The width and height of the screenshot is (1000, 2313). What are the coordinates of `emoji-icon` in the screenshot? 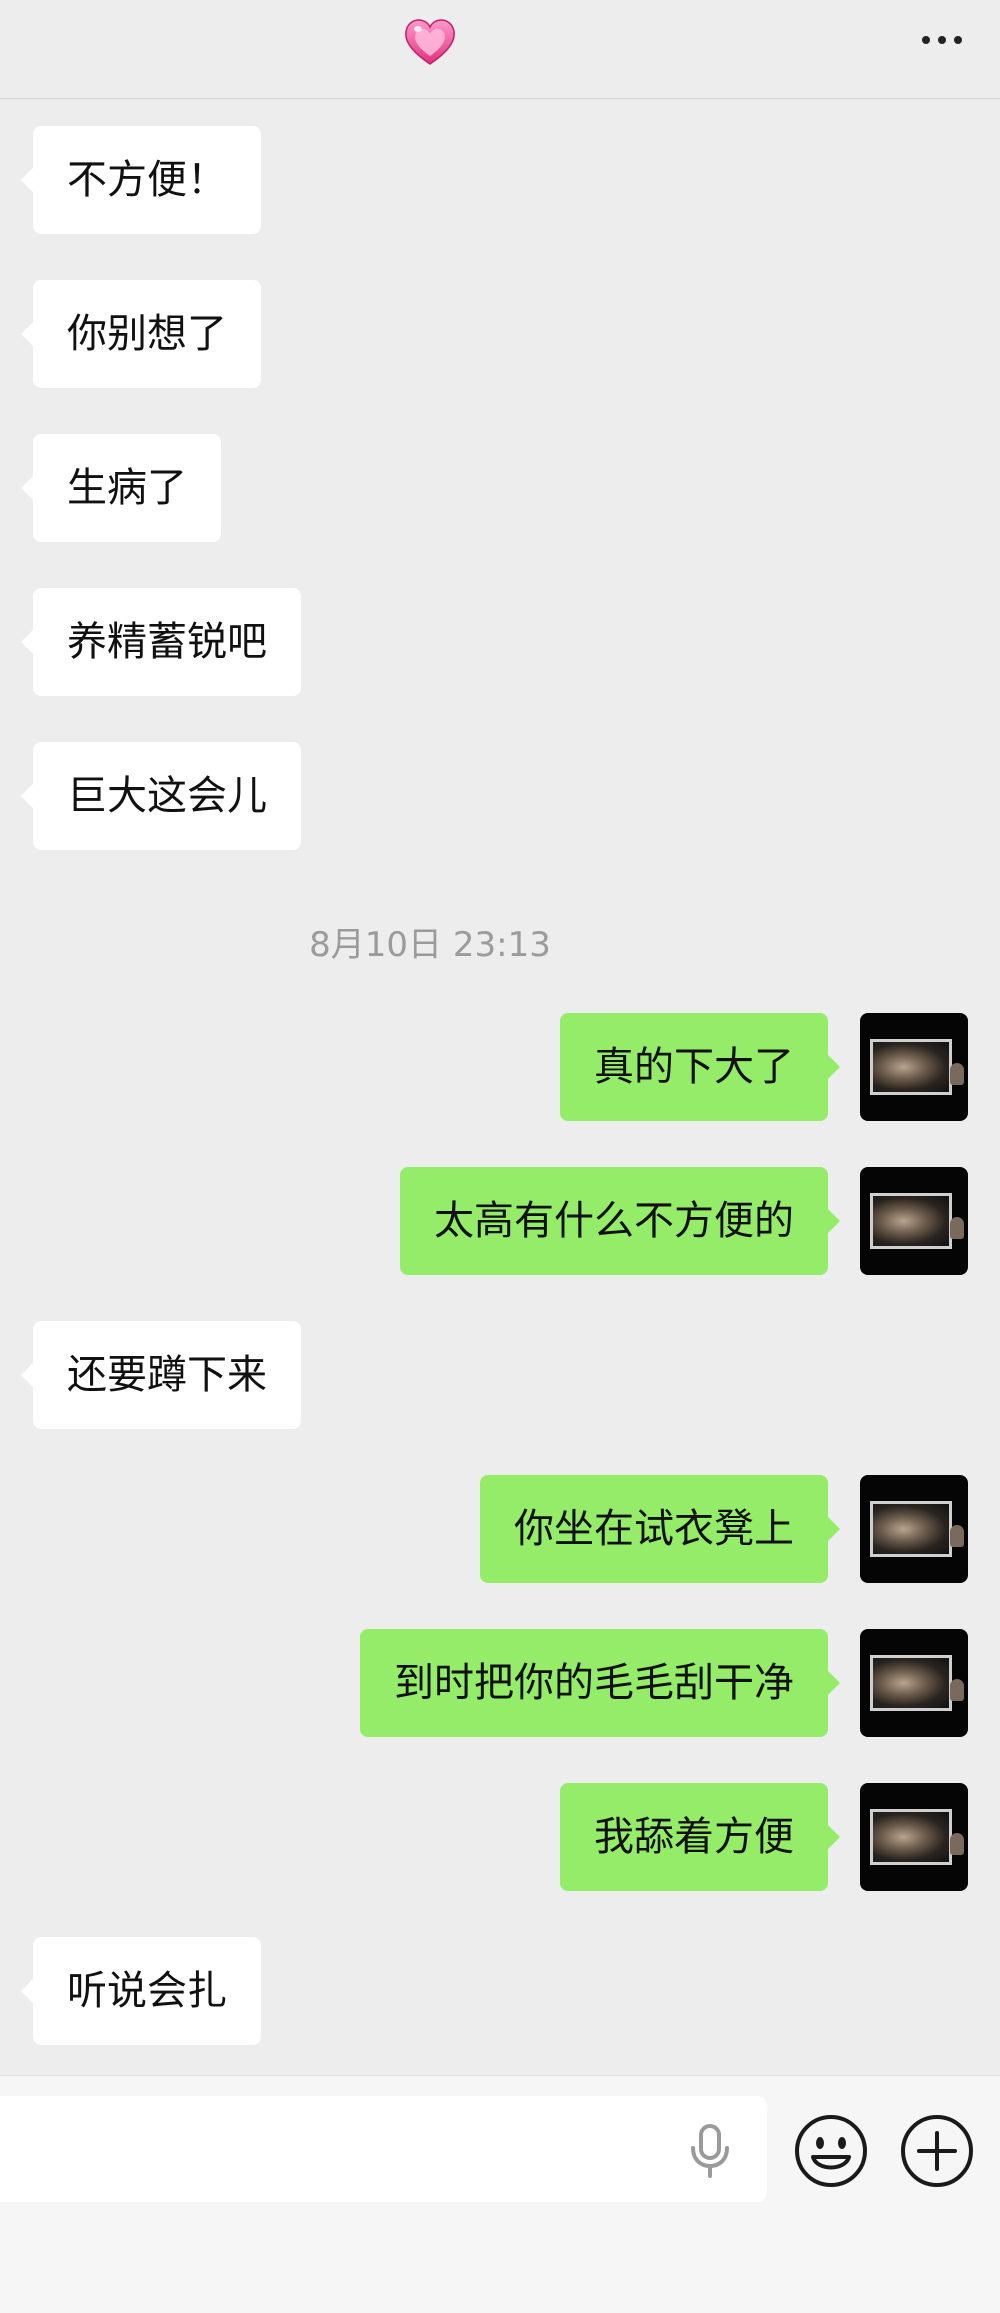 It's located at (831, 2151).